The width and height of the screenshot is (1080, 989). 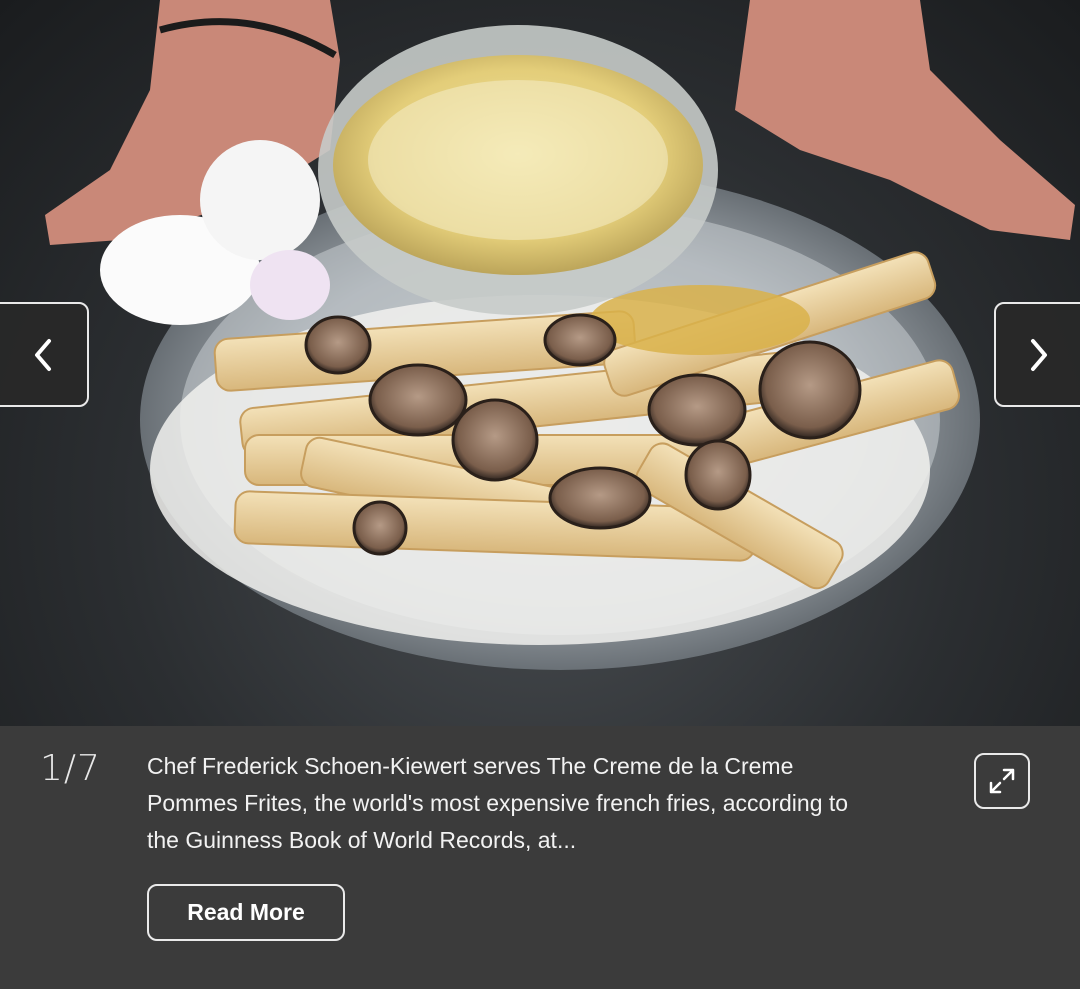 I want to click on expand-icon, so click(x=1002, y=781).